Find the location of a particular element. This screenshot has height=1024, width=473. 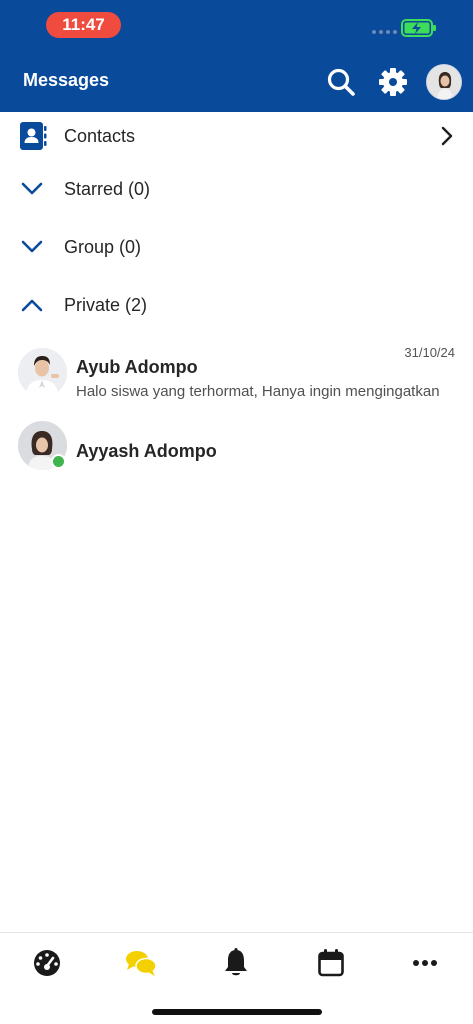

tab-calendar is located at coordinates (331, 963).